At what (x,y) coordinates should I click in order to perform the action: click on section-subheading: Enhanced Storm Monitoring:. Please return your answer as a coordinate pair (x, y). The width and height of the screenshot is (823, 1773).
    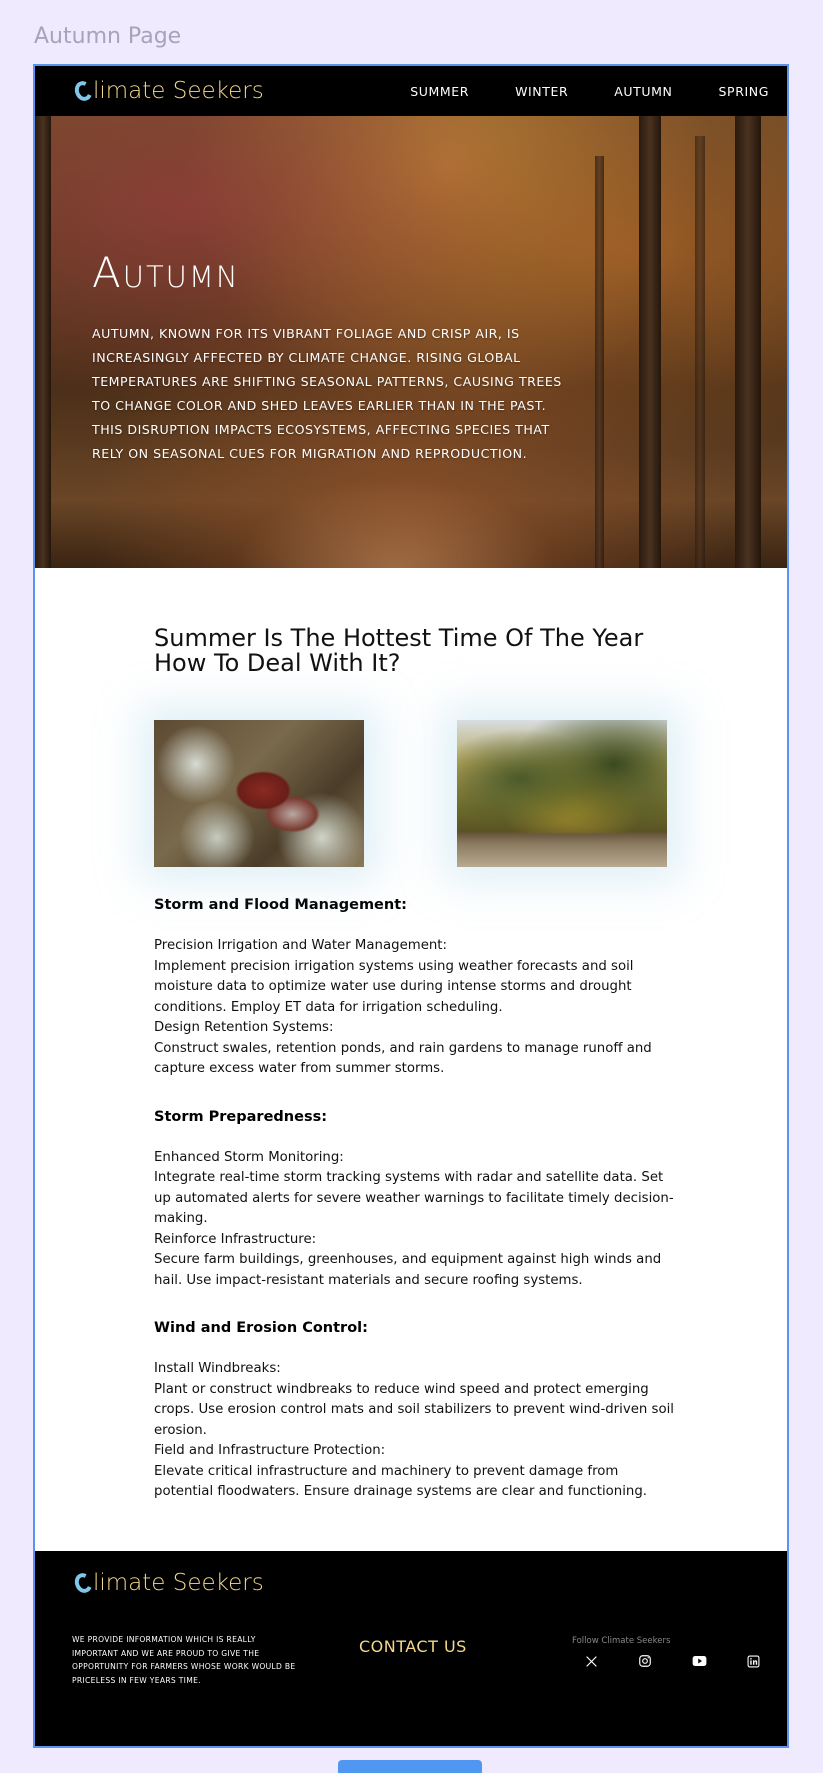
    Looking at the image, I should click on (249, 1157).